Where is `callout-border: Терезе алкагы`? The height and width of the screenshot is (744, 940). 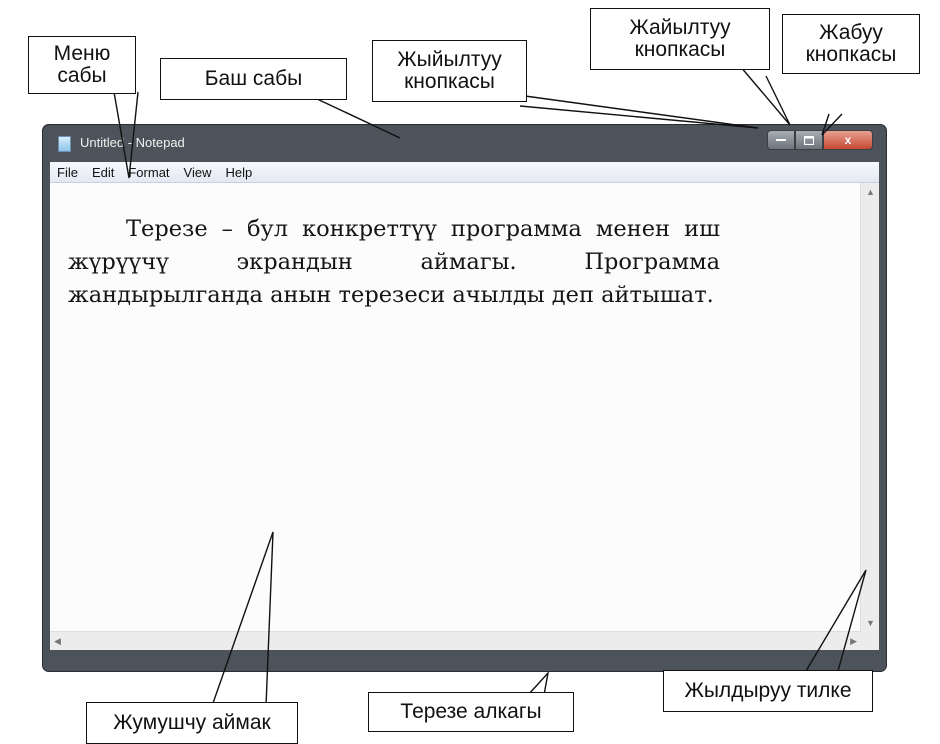
callout-border: Терезе алкагы is located at coordinates (471, 712).